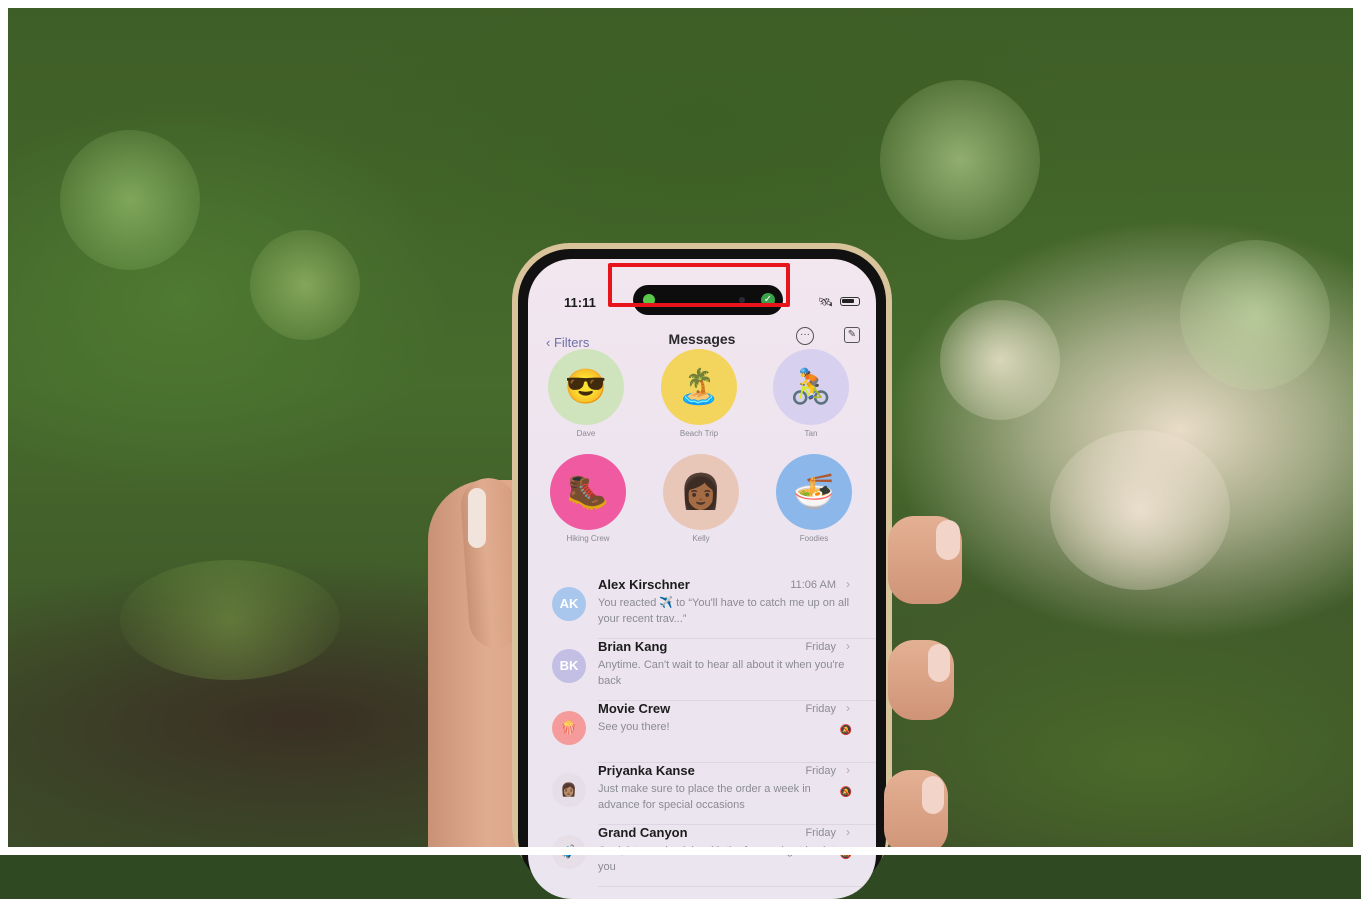 This screenshot has height=899, width=1361. Describe the element at coordinates (586, 433) in the screenshot. I see `pinned-label: Dave` at that location.